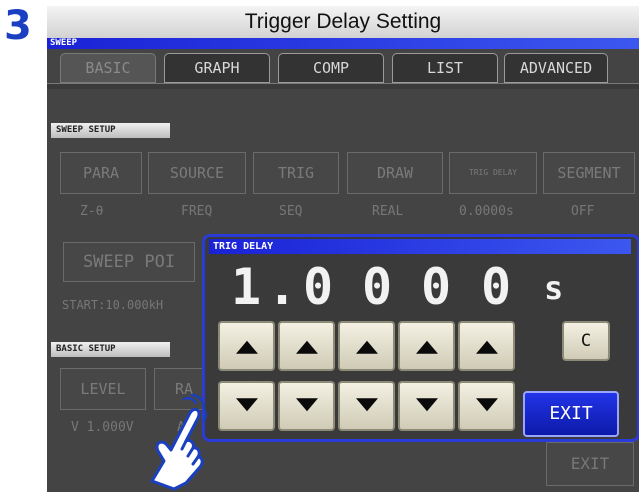 The image size is (641, 492). I want to click on tab-comp: COMP, so click(331, 68).